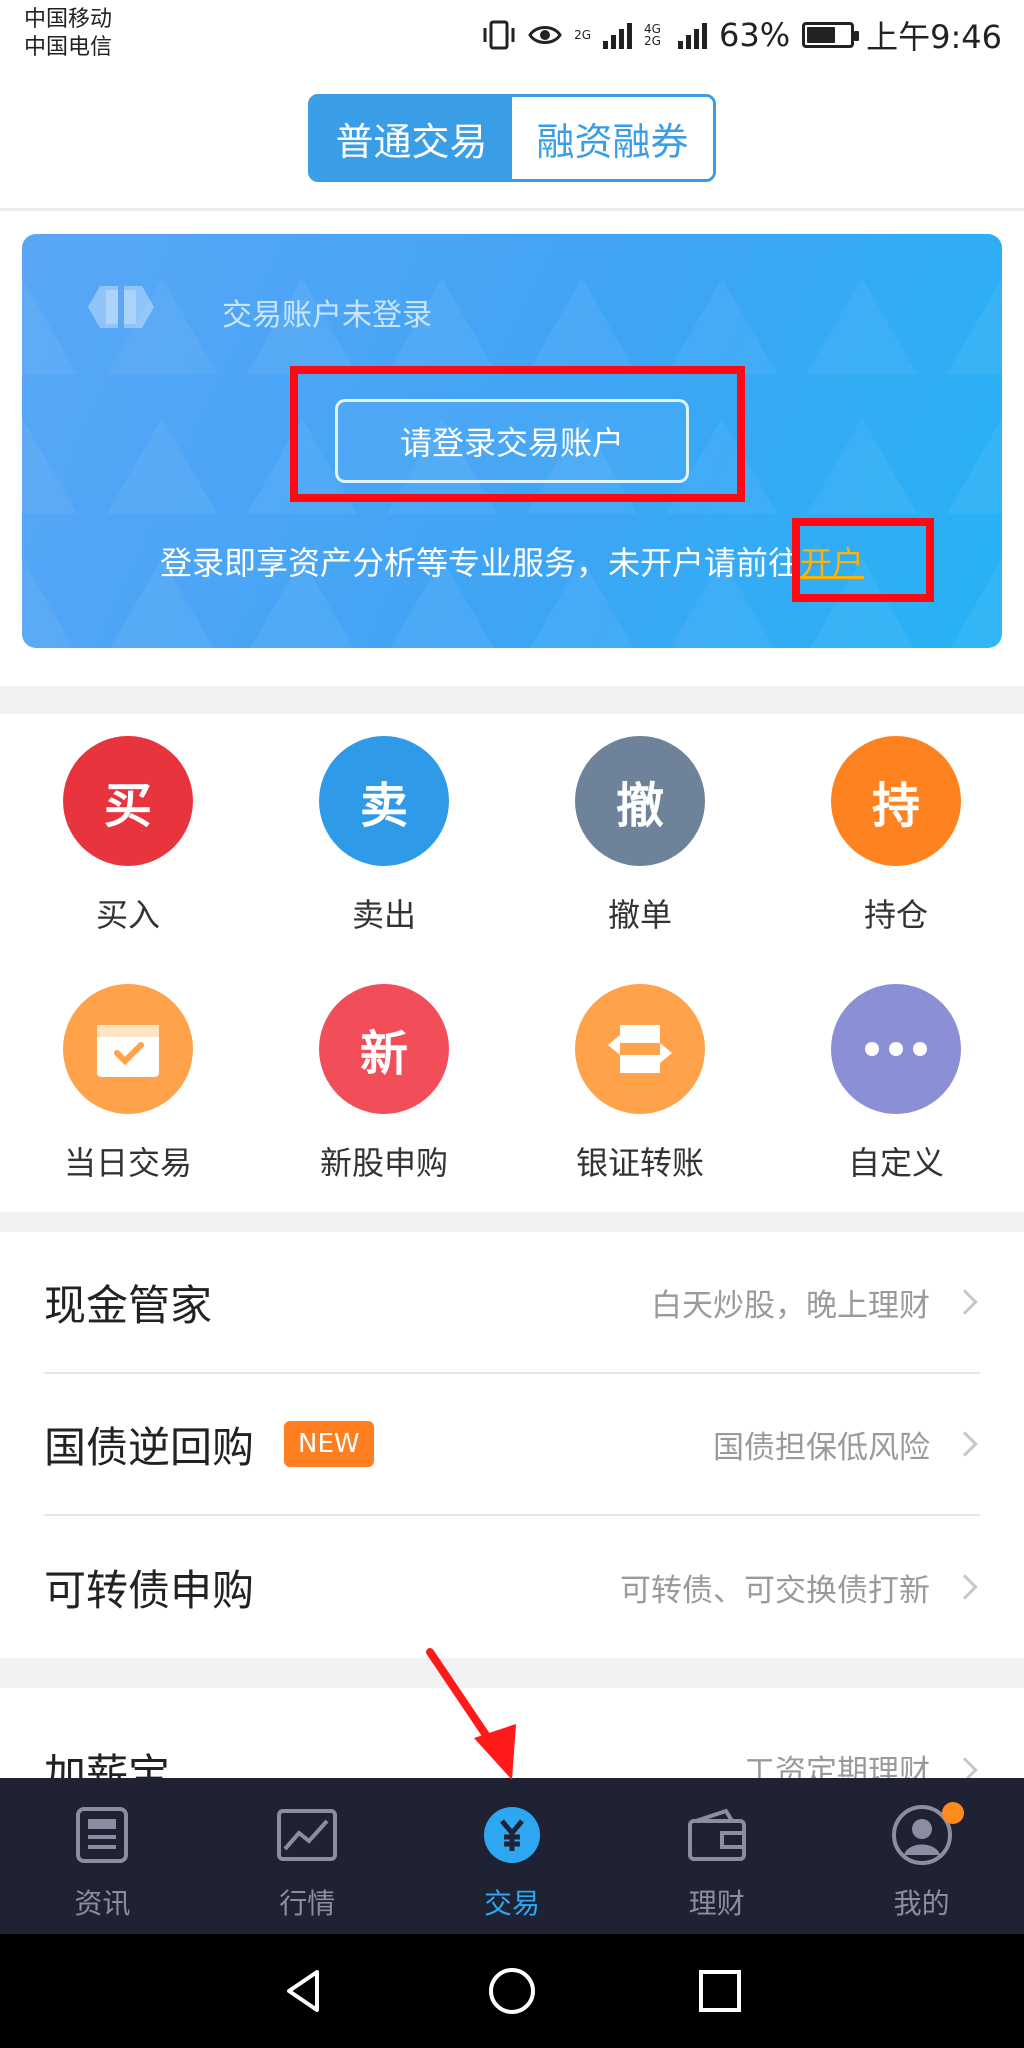 The height and width of the screenshot is (2048, 1024). What do you see at coordinates (775, 1590) in the screenshot?
I see `row-desc: 可转债、可交换债打新` at bounding box center [775, 1590].